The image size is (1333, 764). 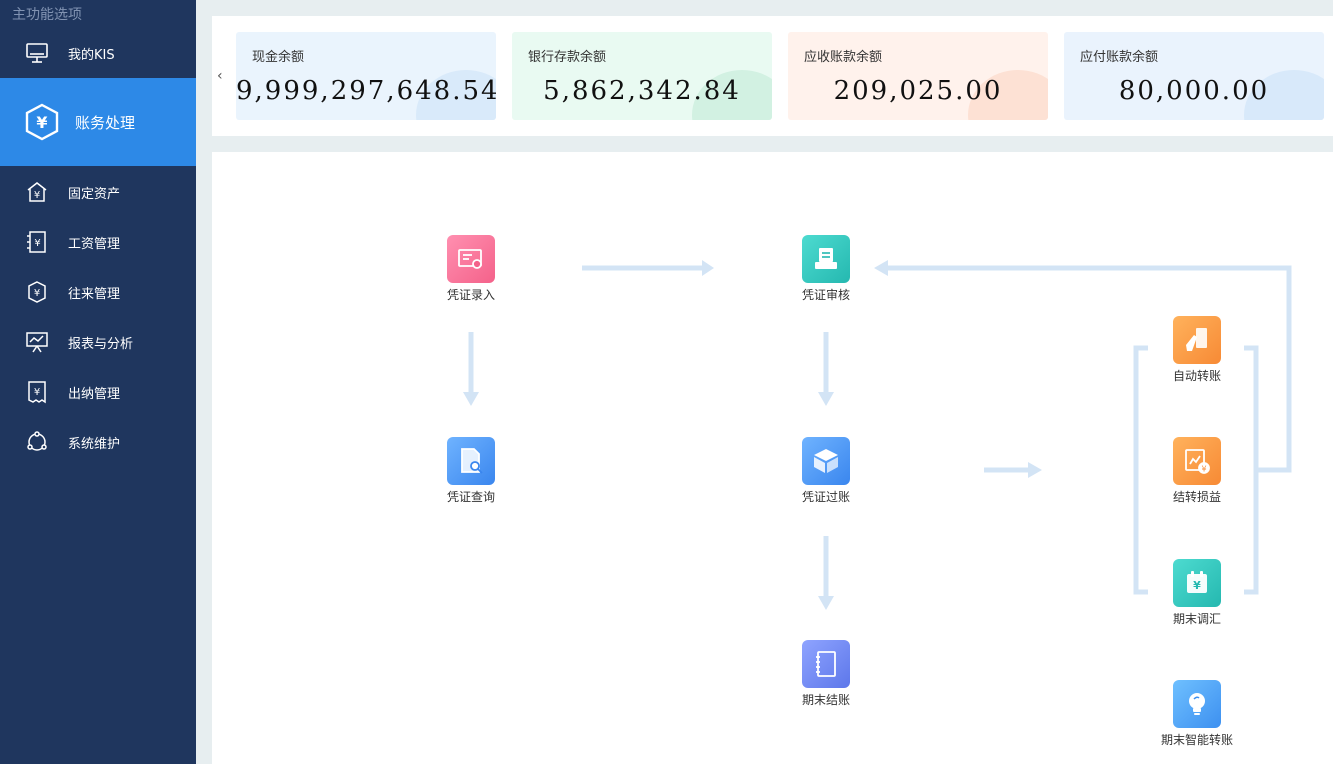 I want to click on cycle-nodes-icon, so click(x=37, y=442).